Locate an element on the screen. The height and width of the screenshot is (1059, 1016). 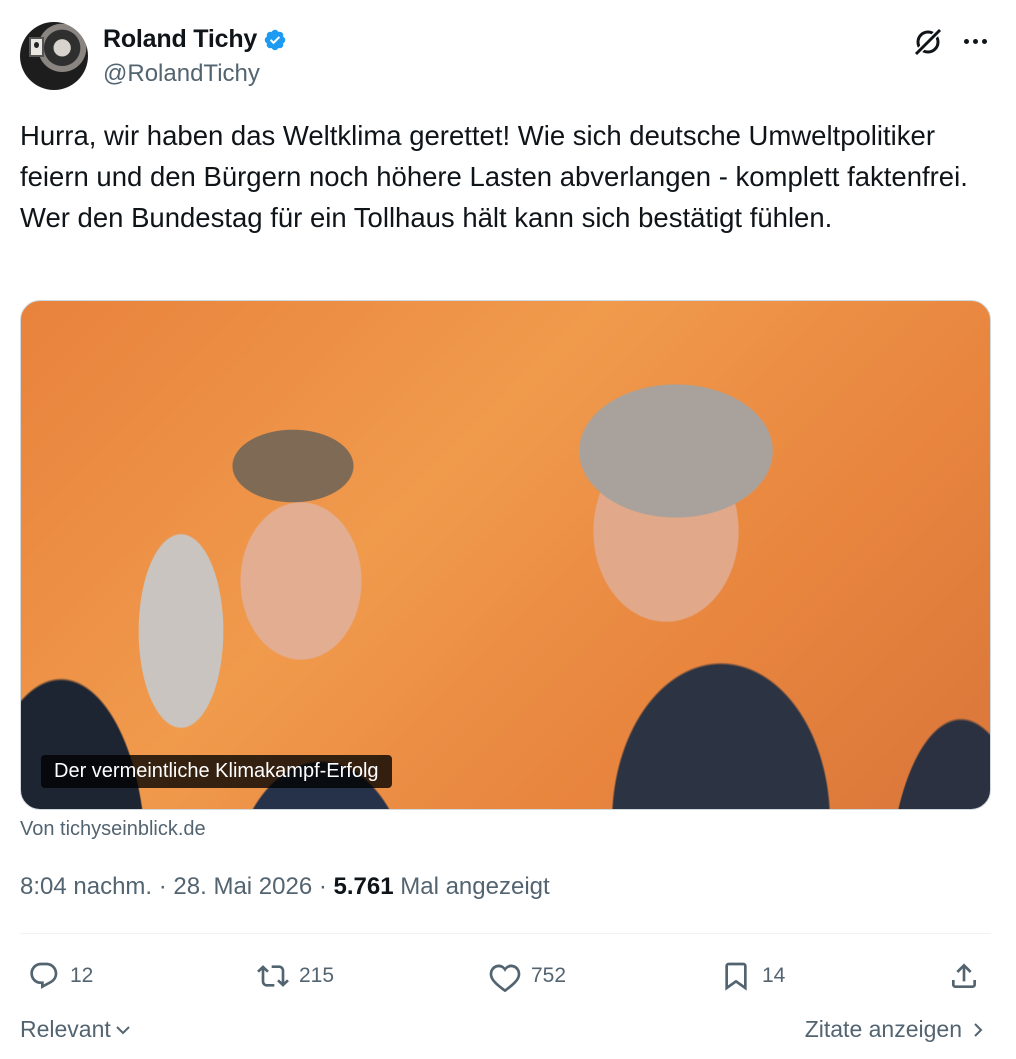
bookmark-count: 14 is located at coordinates (774, 975).